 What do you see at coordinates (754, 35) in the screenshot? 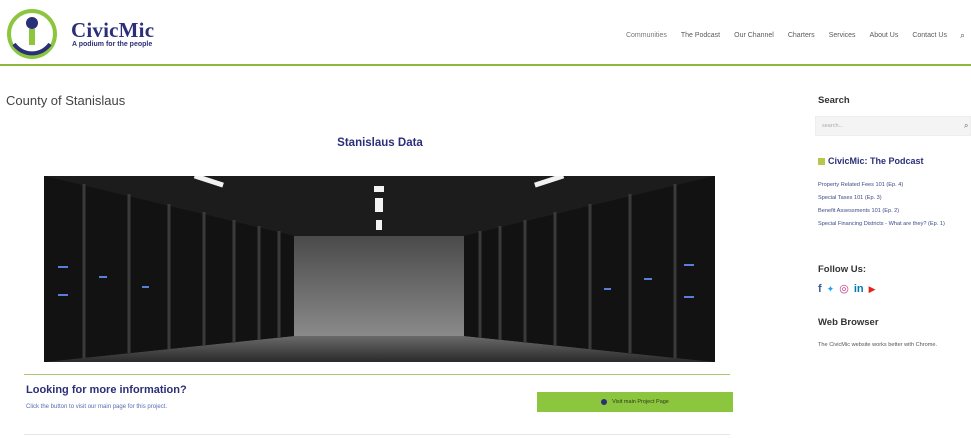
I see `nav-channel: Our Channel` at bounding box center [754, 35].